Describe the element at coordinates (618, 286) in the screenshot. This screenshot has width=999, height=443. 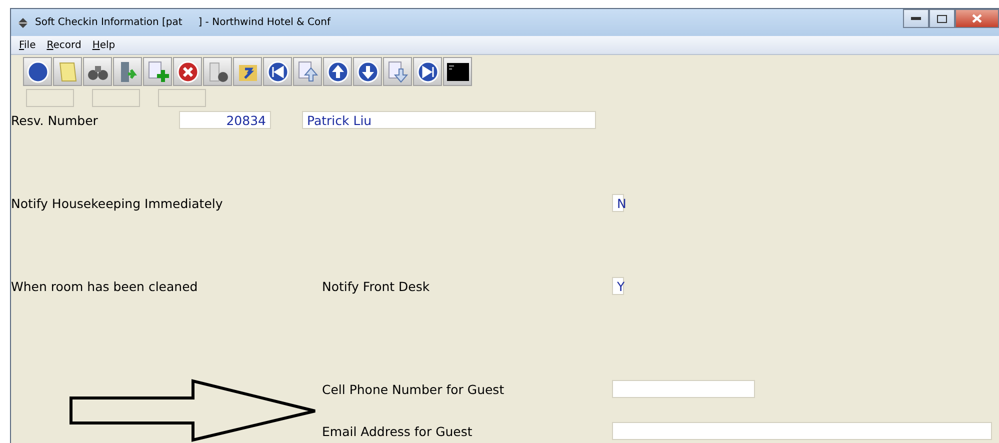
I see `front-desk-field: Y` at that location.